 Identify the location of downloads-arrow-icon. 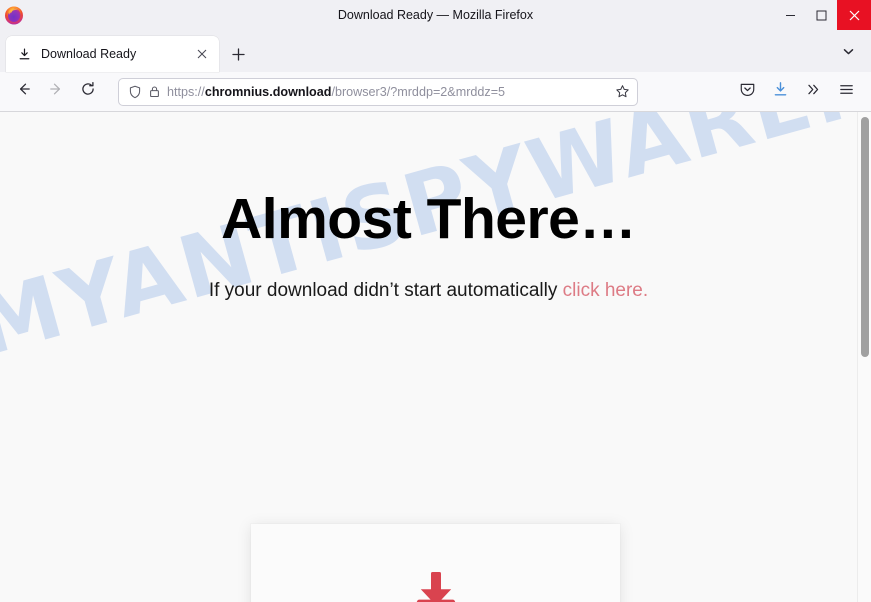
(780, 92).